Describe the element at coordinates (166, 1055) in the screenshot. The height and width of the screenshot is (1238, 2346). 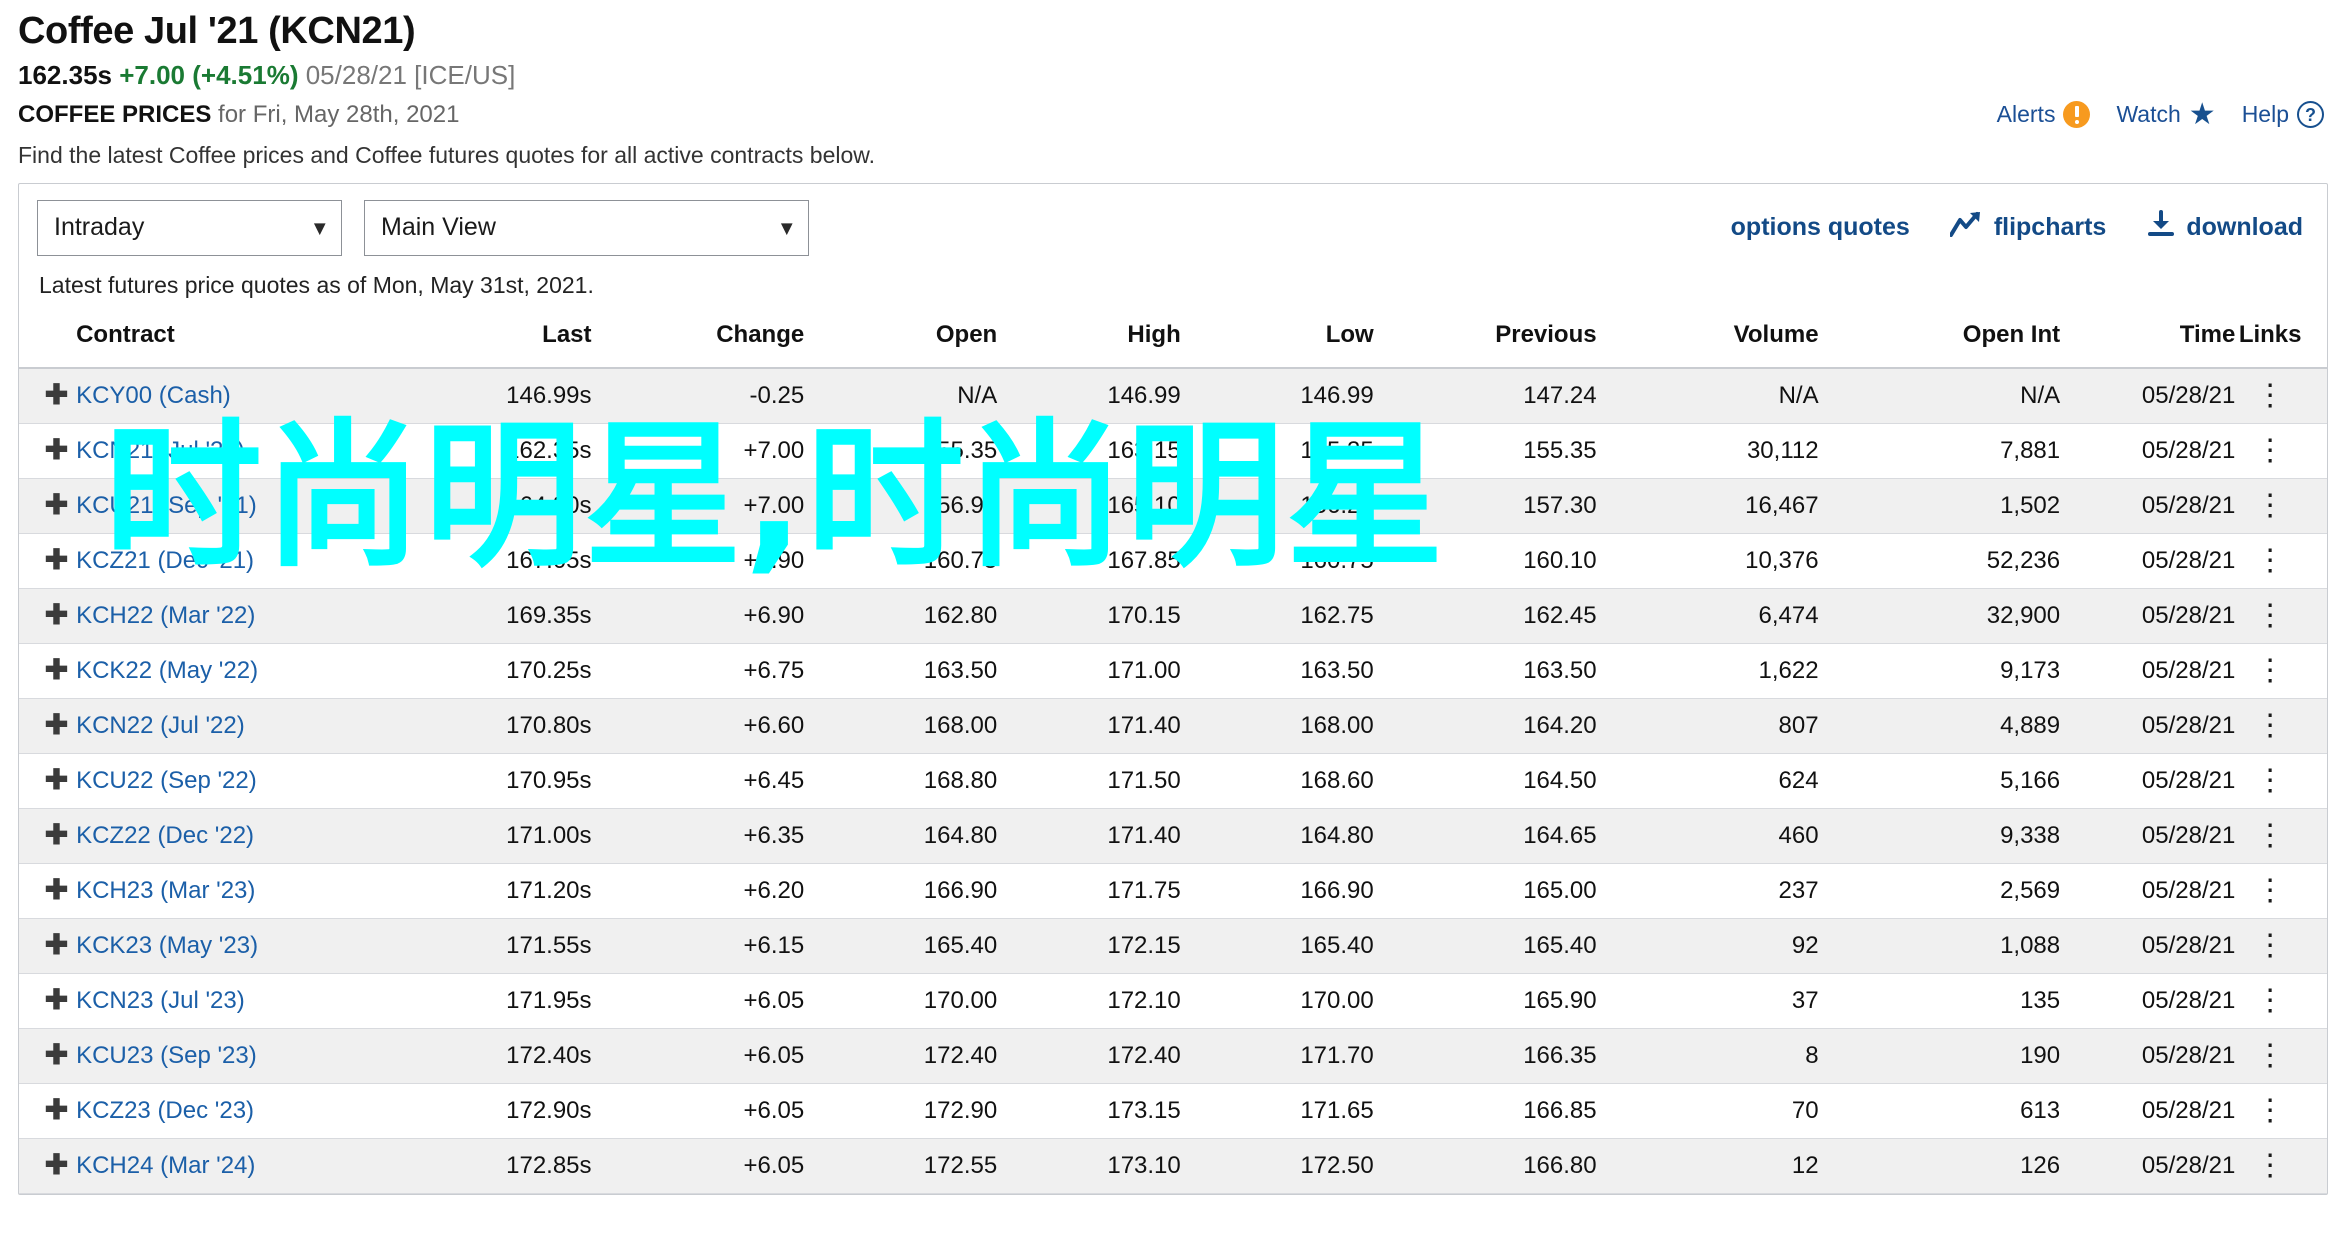
I see `contract-link: KCU23 (Sep '23)` at that location.